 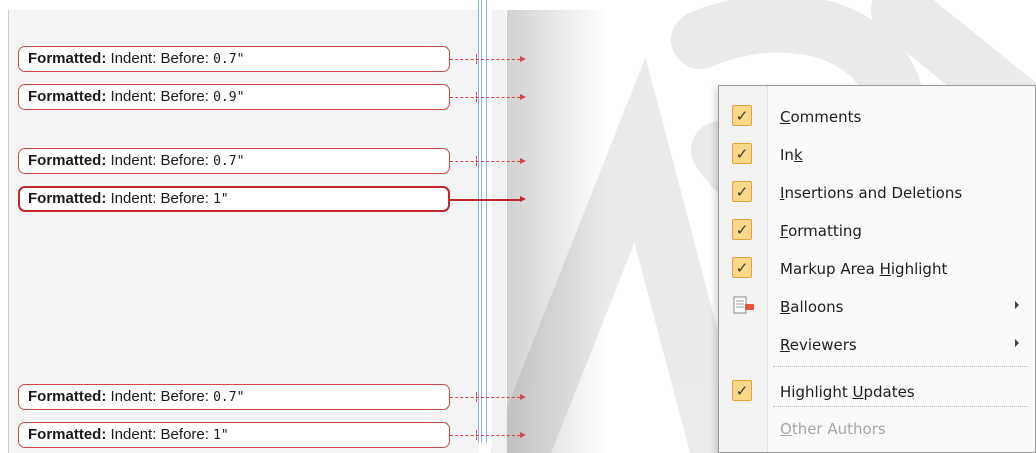 I want to click on menu-item-ink: ✓ Ink, so click(x=877, y=154).